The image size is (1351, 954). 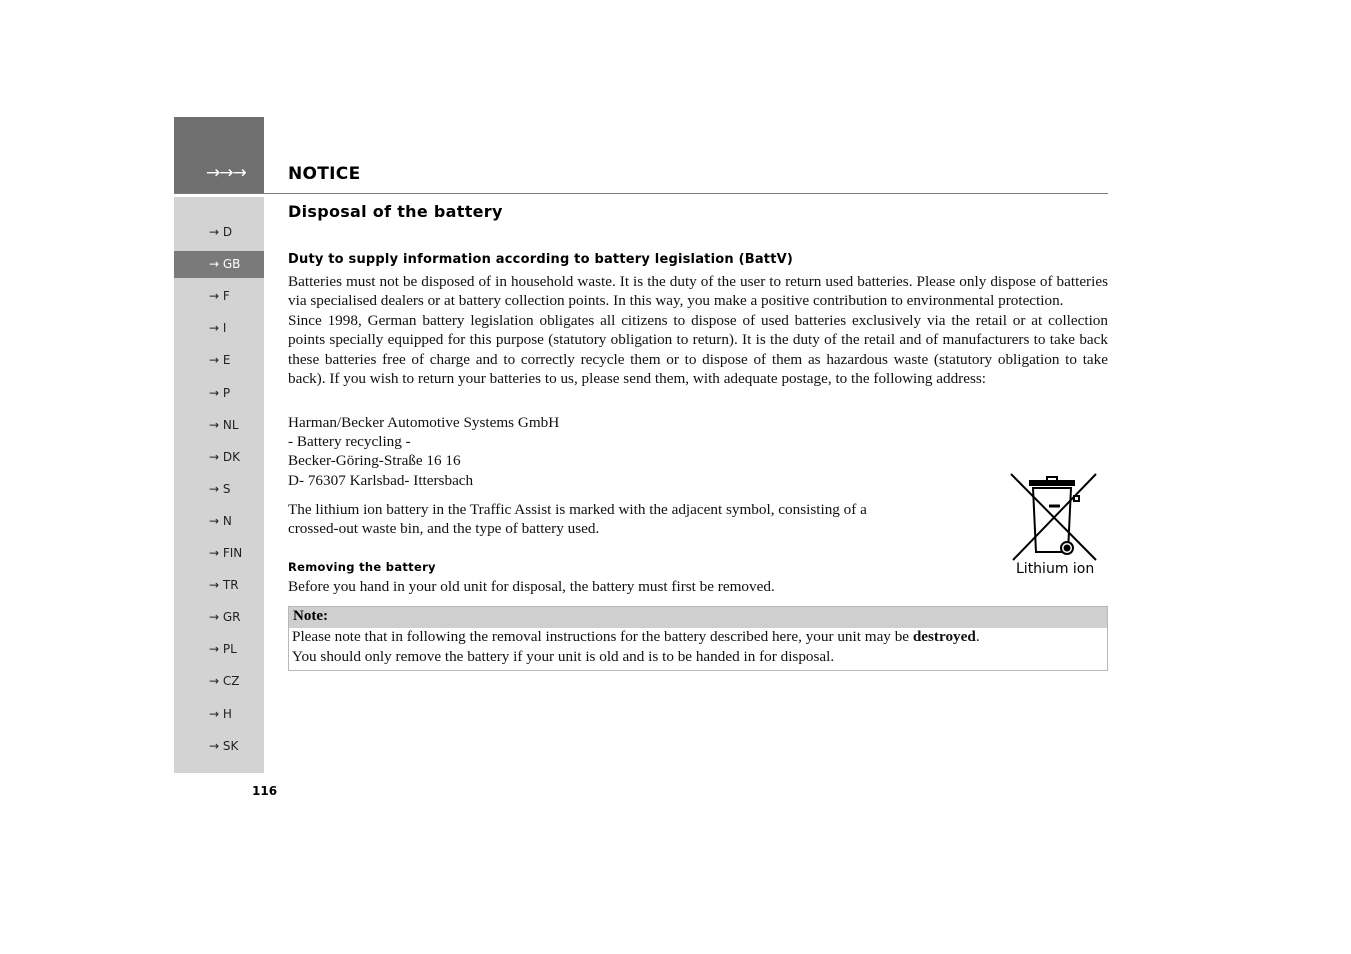 I want to click on address-line: D- 76307 Karlsbad- Ittersbach, so click(x=381, y=480).